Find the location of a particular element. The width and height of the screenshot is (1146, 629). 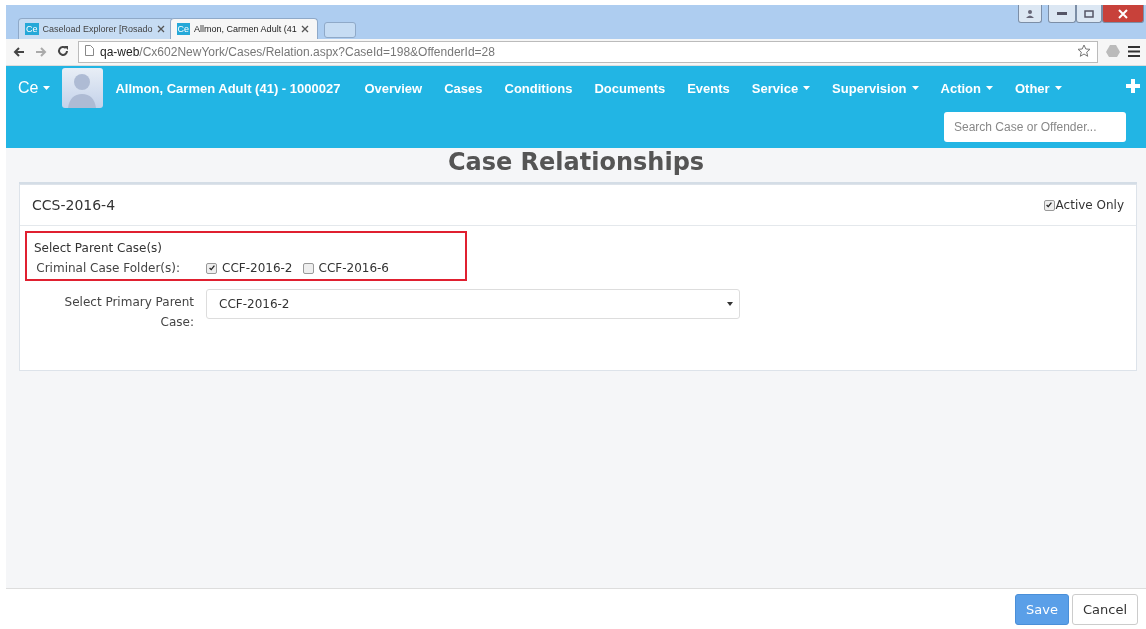

checkbox-label: Active Only is located at coordinates (1089, 205).